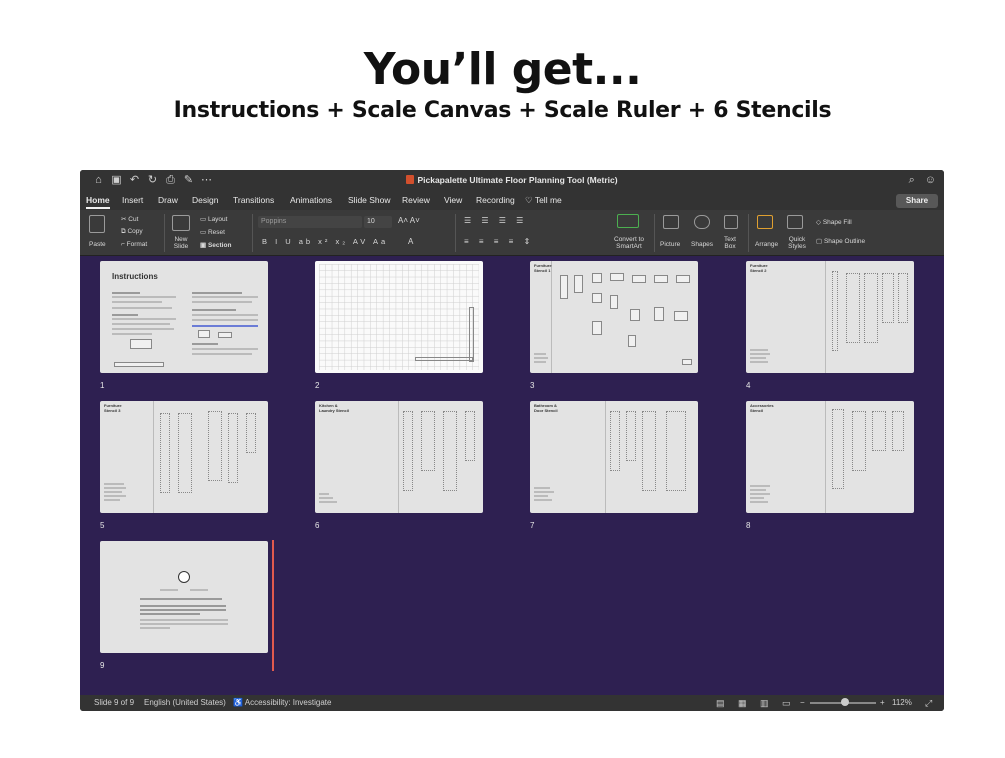 The width and height of the screenshot is (1005, 758). Describe the element at coordinates (912, 180) in the screenshot. I see `search-icon: ⌕` at that location.